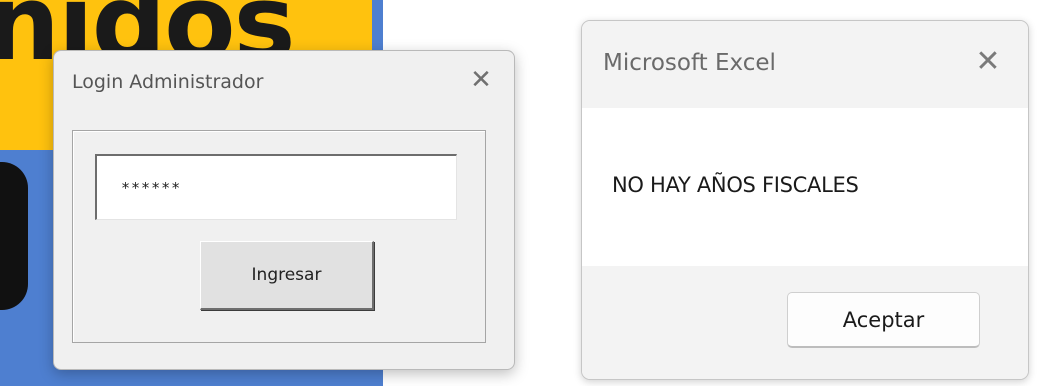 The height and width of the screenshot is (386, 1050). I want to click on excel-dialog-title: Microsoft Excel, so click(689, 63).